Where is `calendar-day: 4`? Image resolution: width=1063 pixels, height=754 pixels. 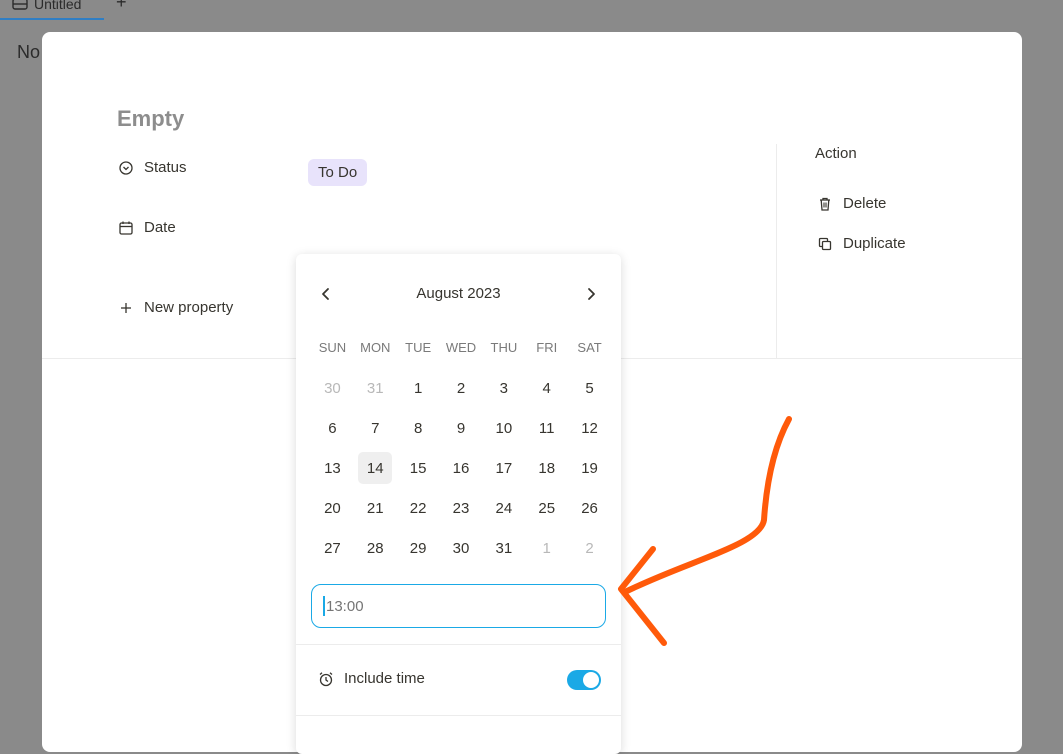 calendar-day: 4 is located at coordinates (546, 388).